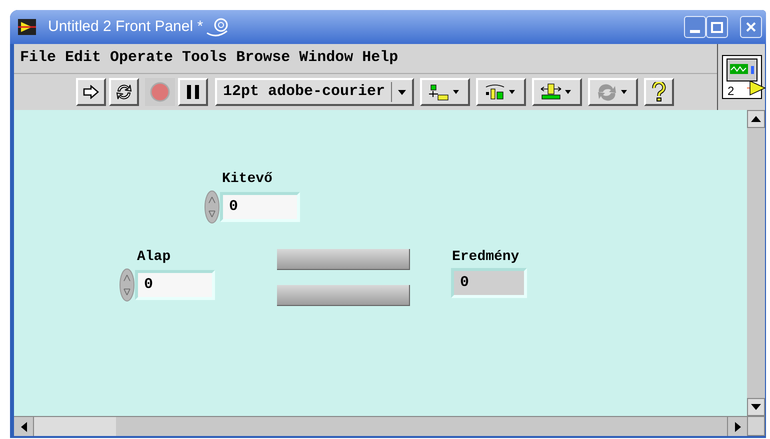  I want to click on close-icon, so click(751, 27).